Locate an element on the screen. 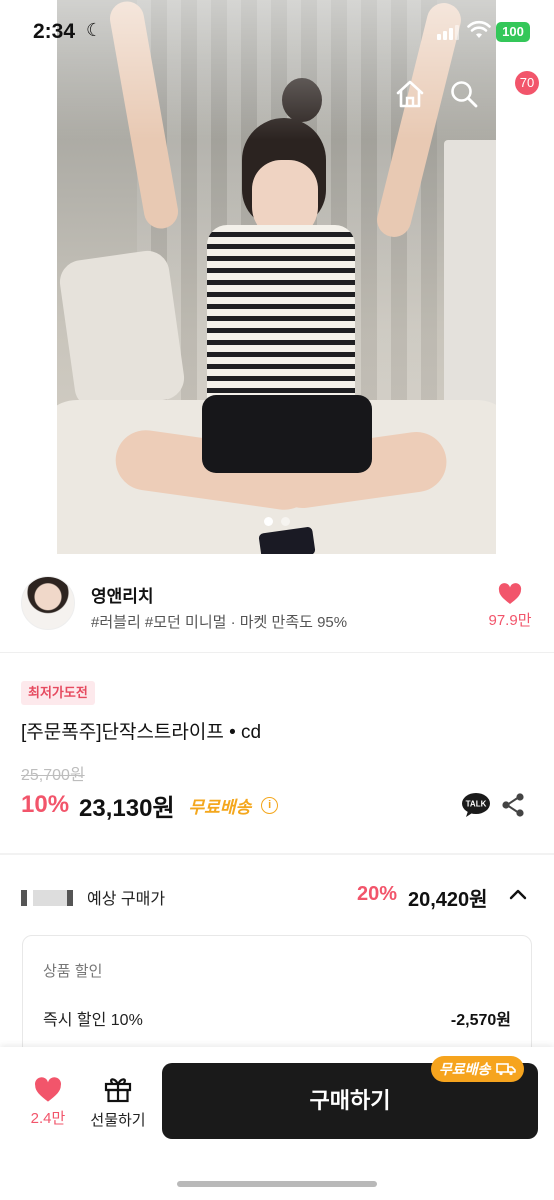 This screenshot has width=554, height=1200. sale-price: 23,130원 is located at coordinates (127, 808).